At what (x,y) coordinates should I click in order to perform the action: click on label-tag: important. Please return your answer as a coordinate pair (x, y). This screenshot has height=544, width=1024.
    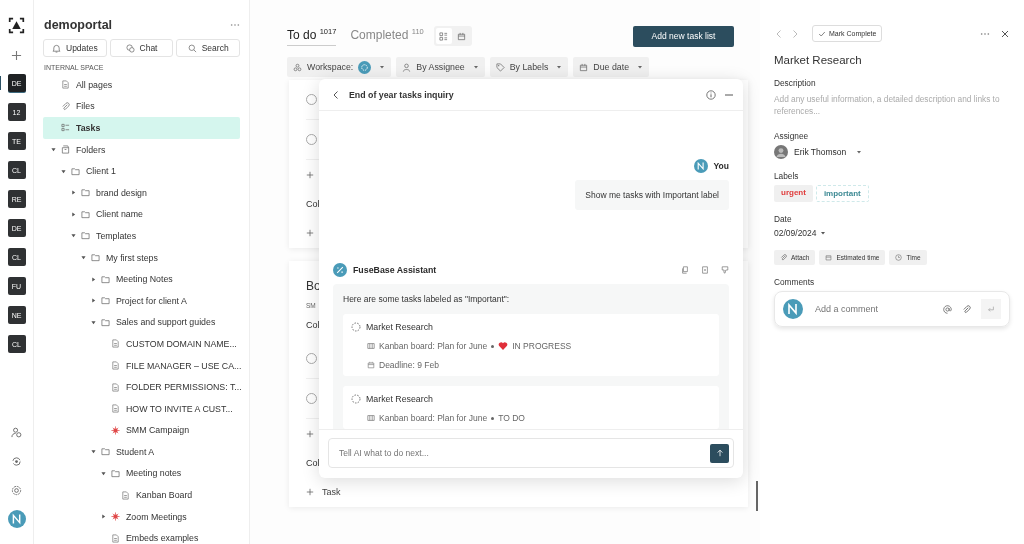
    Looking at the image, I should click on (842, 193).